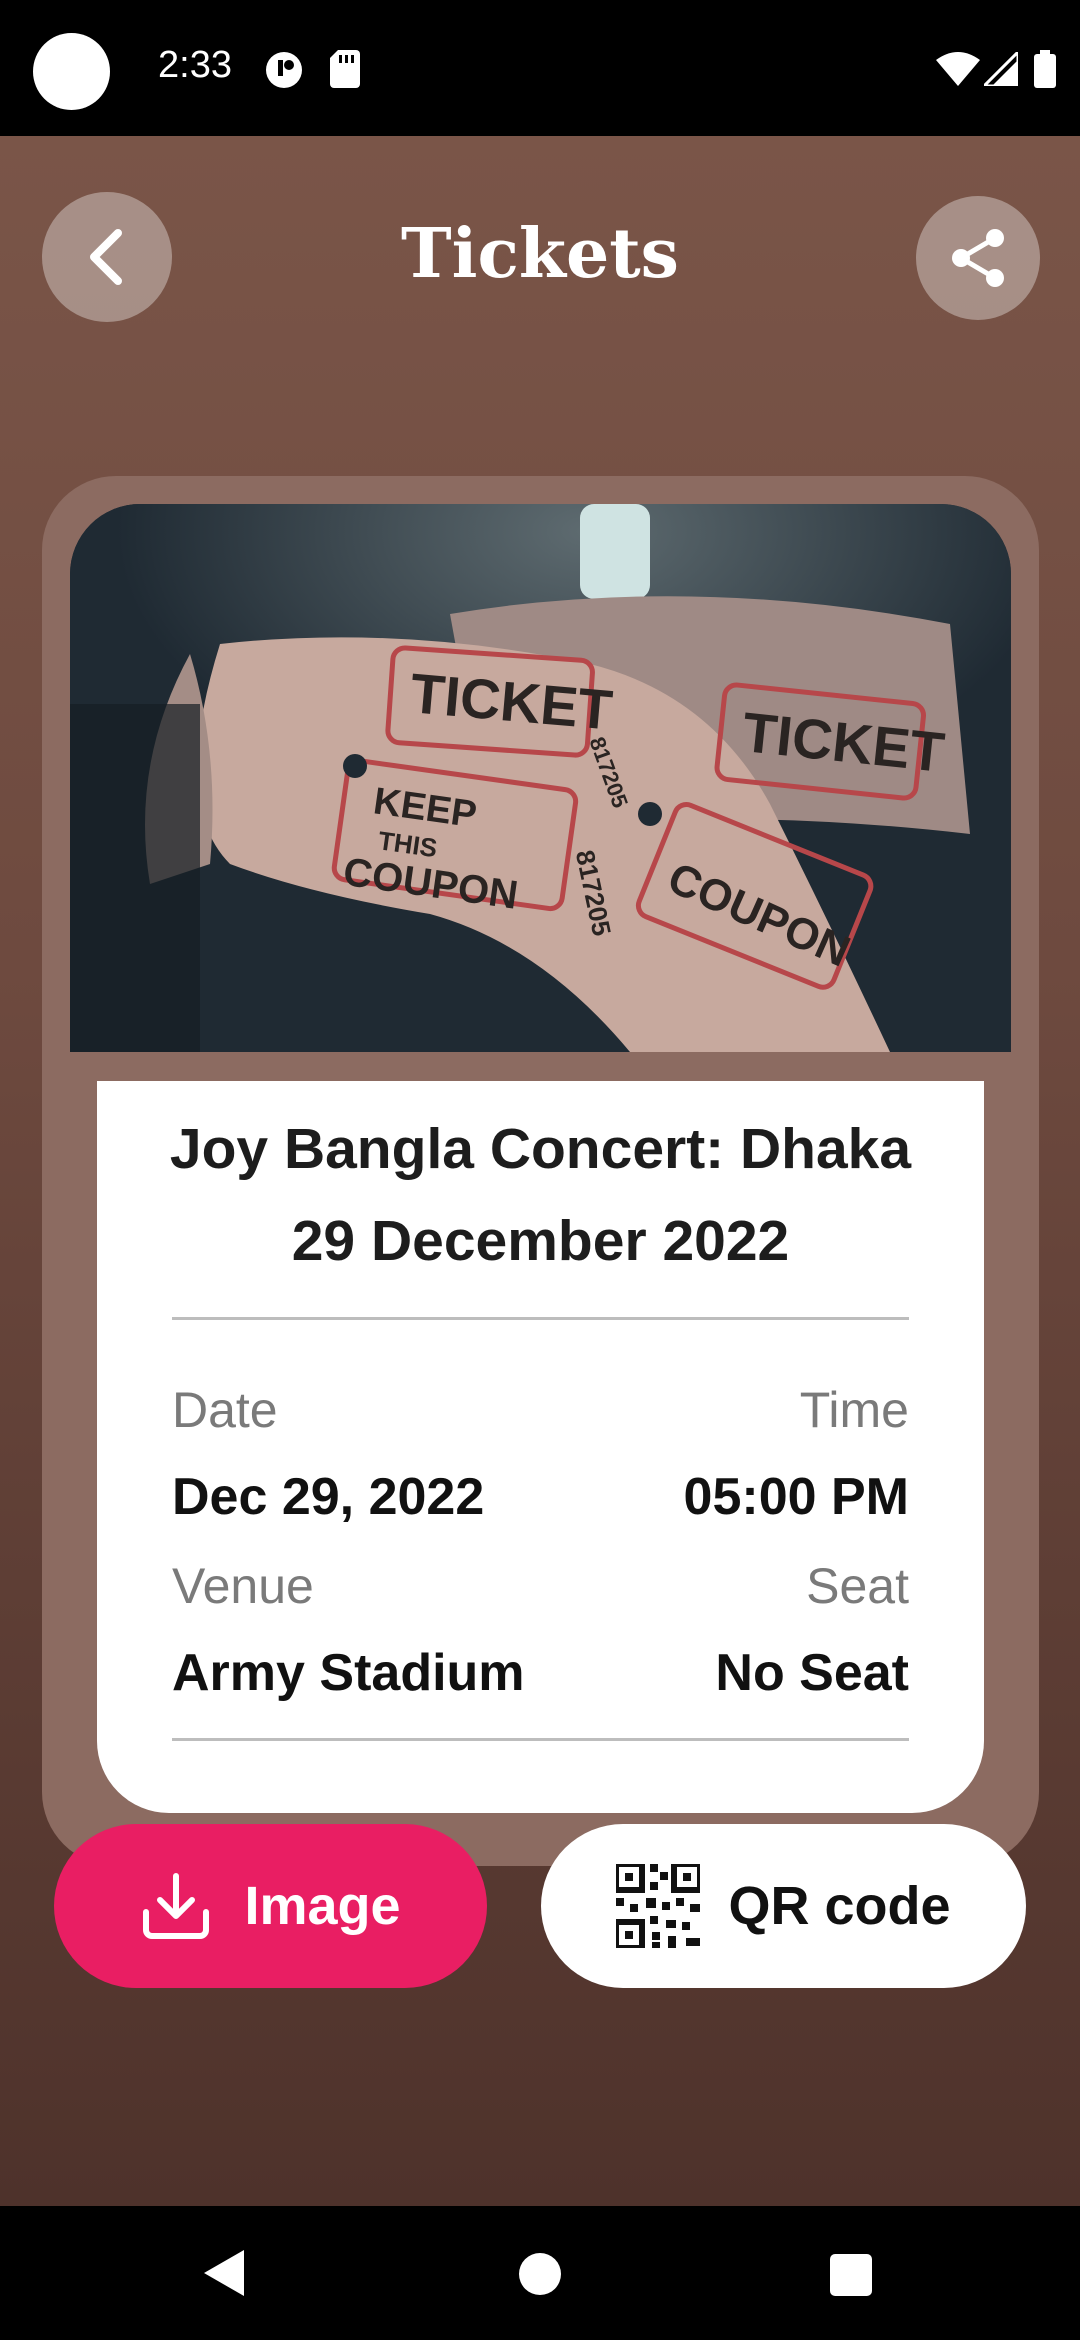  I want to click on qr-code-button: QR code, so click(783, 1906).